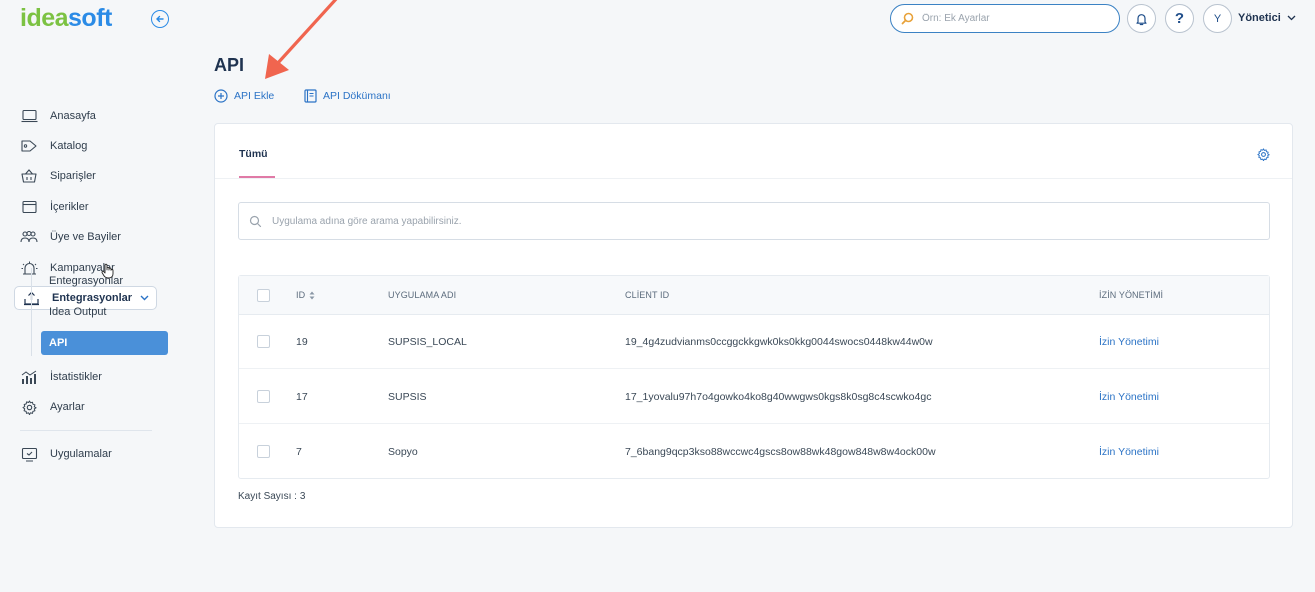 This screenshot has height=592, width=1315. I want to click on tabs-bar: Tümü, so click(753, 151).